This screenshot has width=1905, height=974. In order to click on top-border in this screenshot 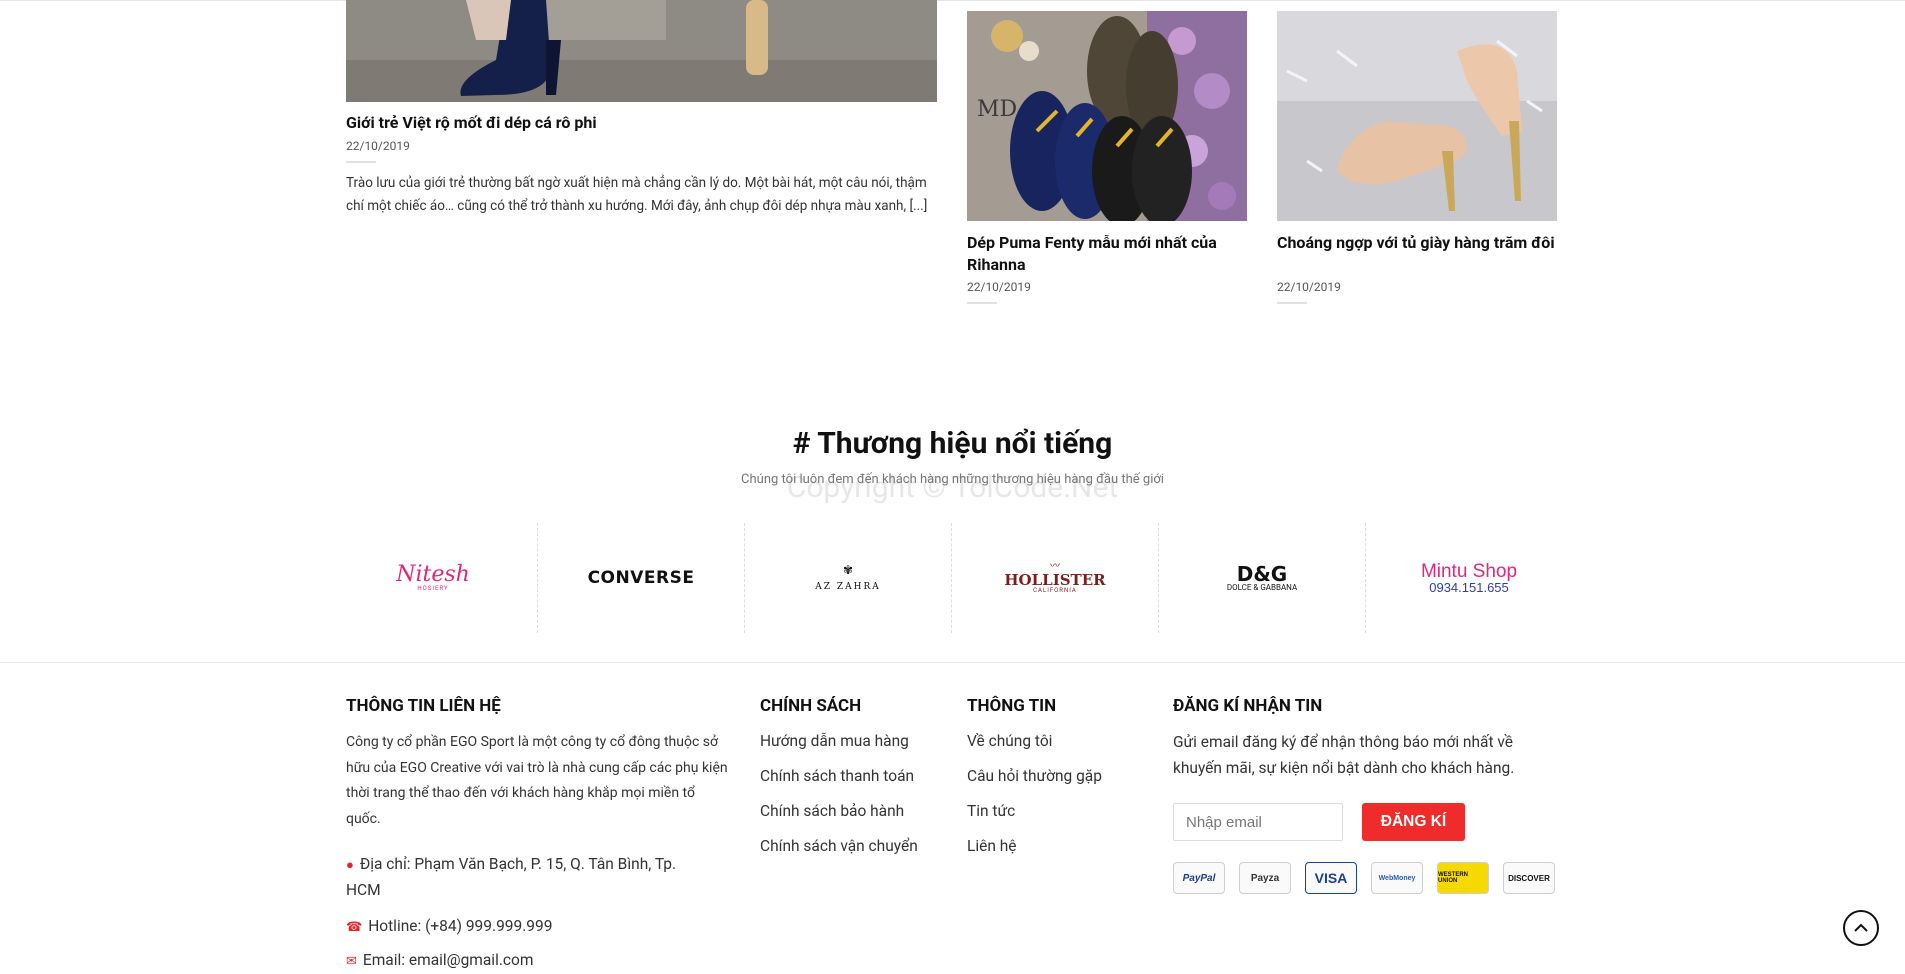, I will do `click(952, 0)`.